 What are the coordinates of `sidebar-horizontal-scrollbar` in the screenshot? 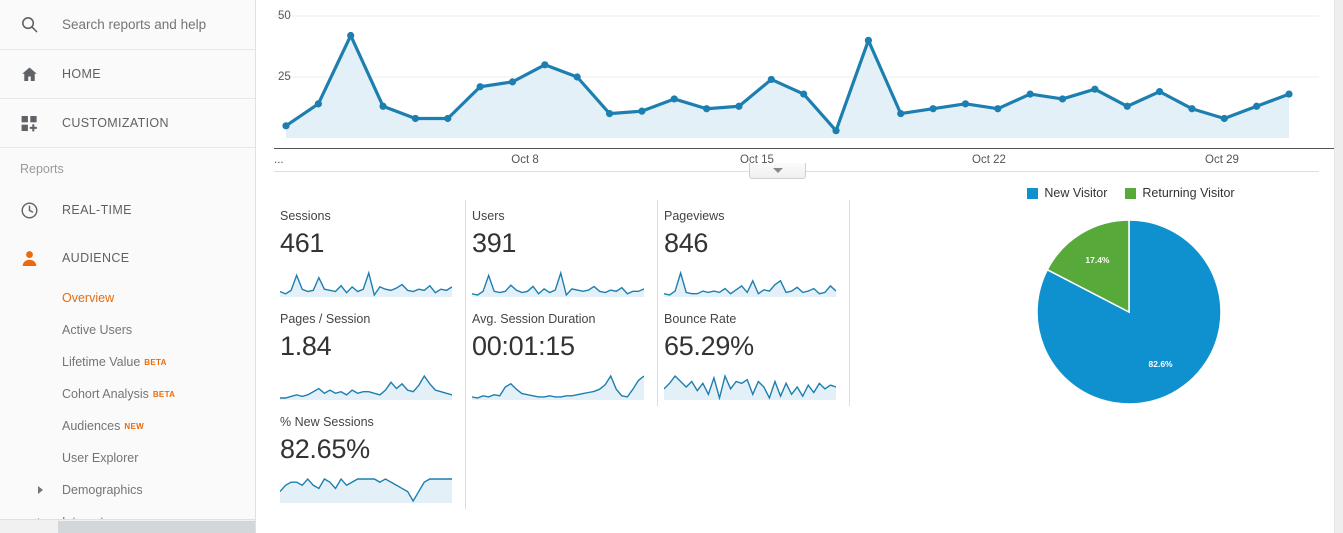 It's located at (127, 526).